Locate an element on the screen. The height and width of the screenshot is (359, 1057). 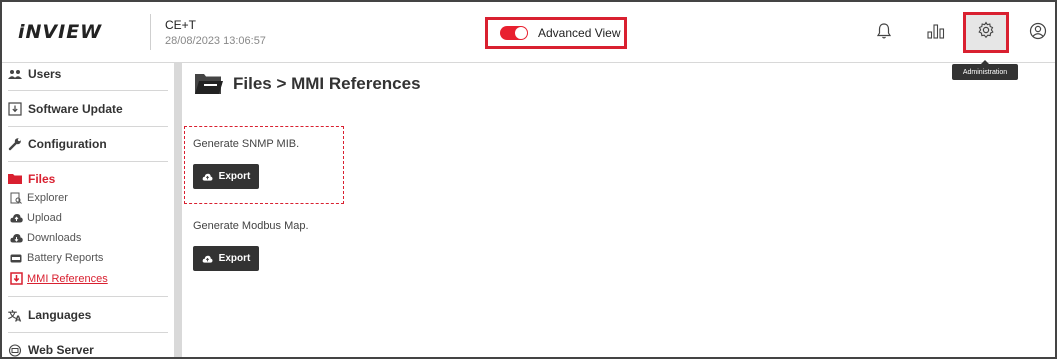
bar-chart-icon is located at coordinates (936, 31).